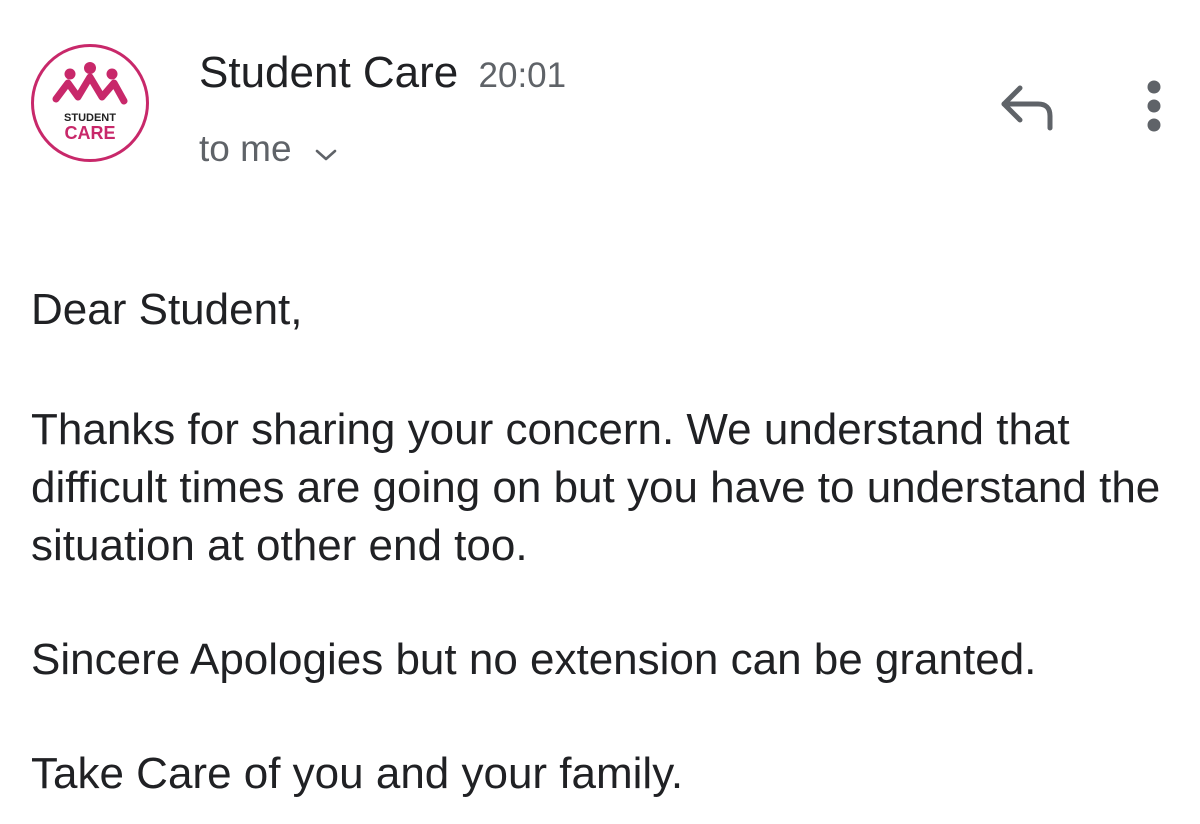 The height and width of the screenshot is (824, 1200). I want to click on email-time: 20:01, so click(522, 75).